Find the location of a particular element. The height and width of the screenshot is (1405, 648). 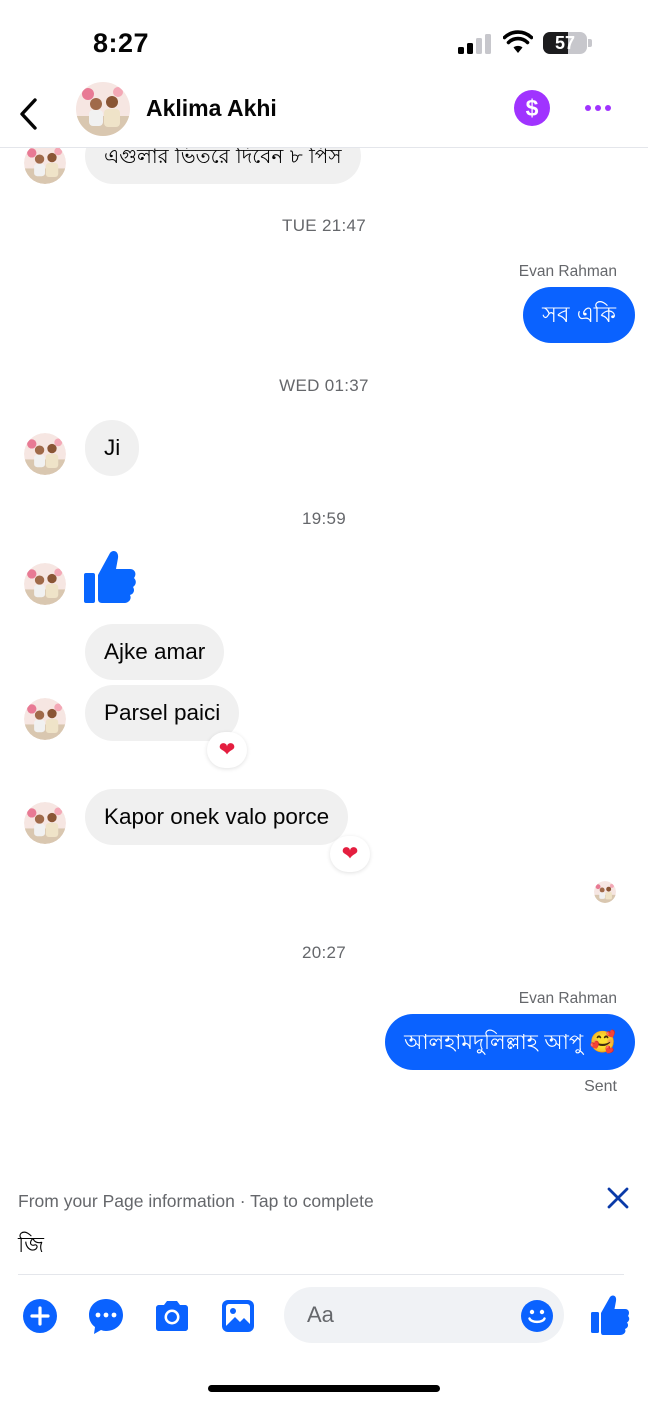

timestamp: 20:27 is located at coordinates (324, 952).